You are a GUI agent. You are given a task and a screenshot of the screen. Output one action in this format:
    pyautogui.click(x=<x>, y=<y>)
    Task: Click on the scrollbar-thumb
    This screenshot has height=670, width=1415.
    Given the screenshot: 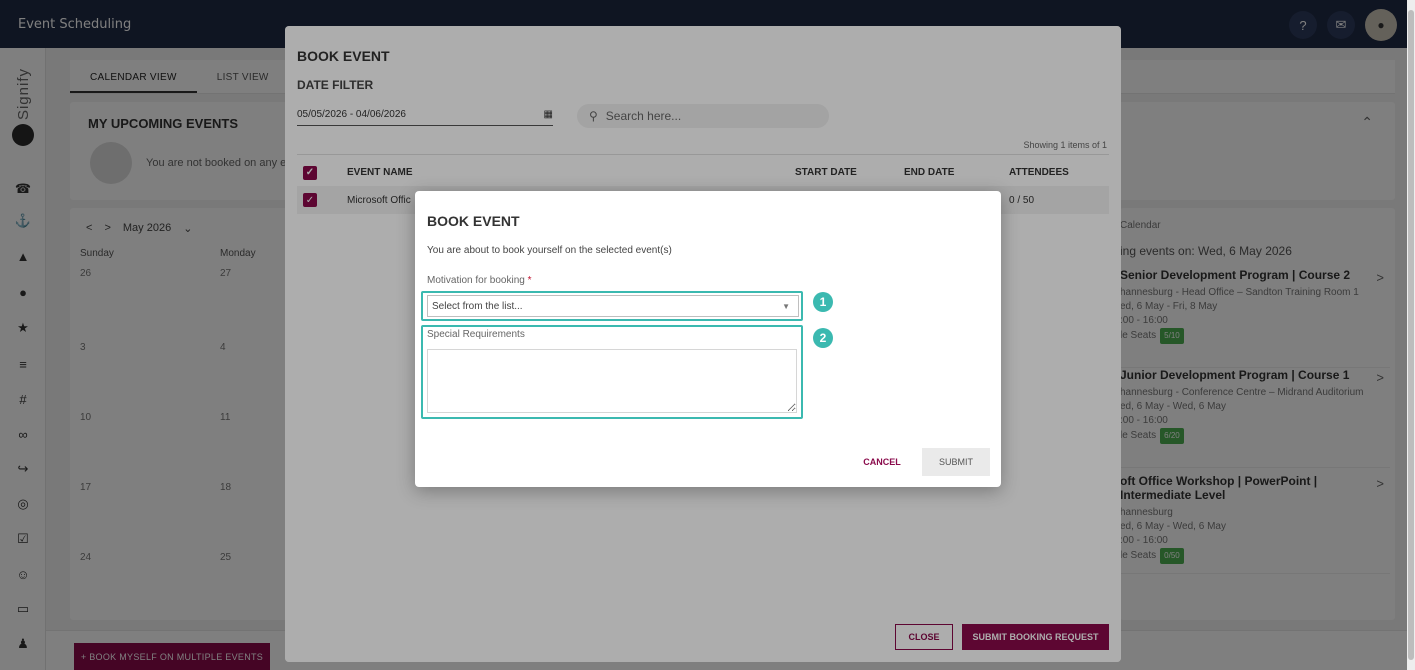 What is the action you would take?
    pyautogui.click(x=1411, y=335)
    